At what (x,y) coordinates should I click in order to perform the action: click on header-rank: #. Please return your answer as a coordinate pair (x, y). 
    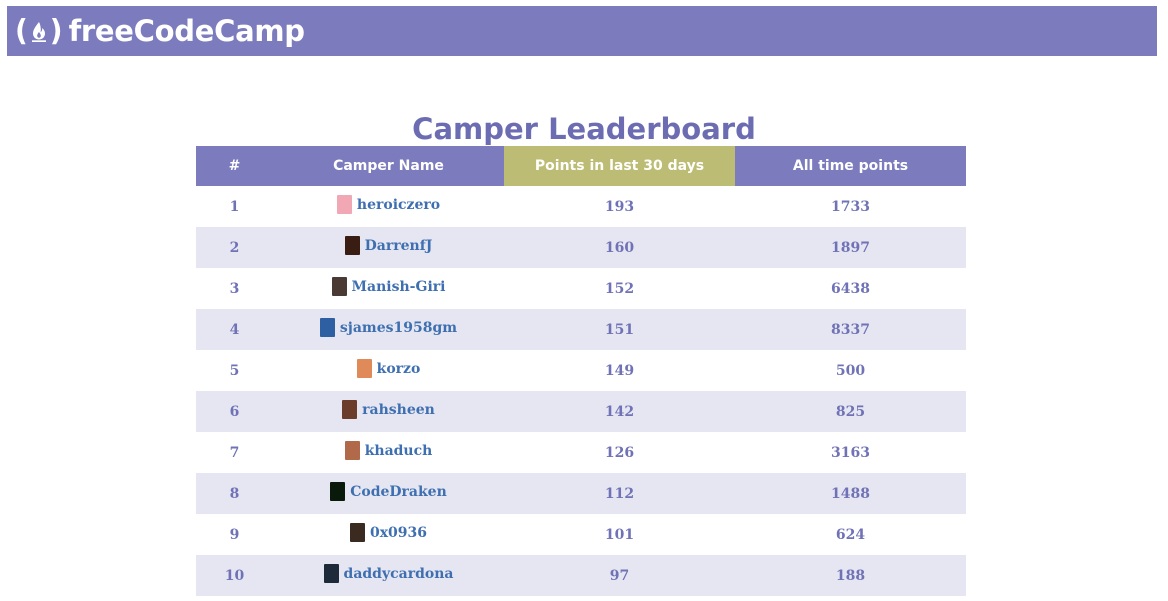
    Looking at the image, I should click on (234, 166).